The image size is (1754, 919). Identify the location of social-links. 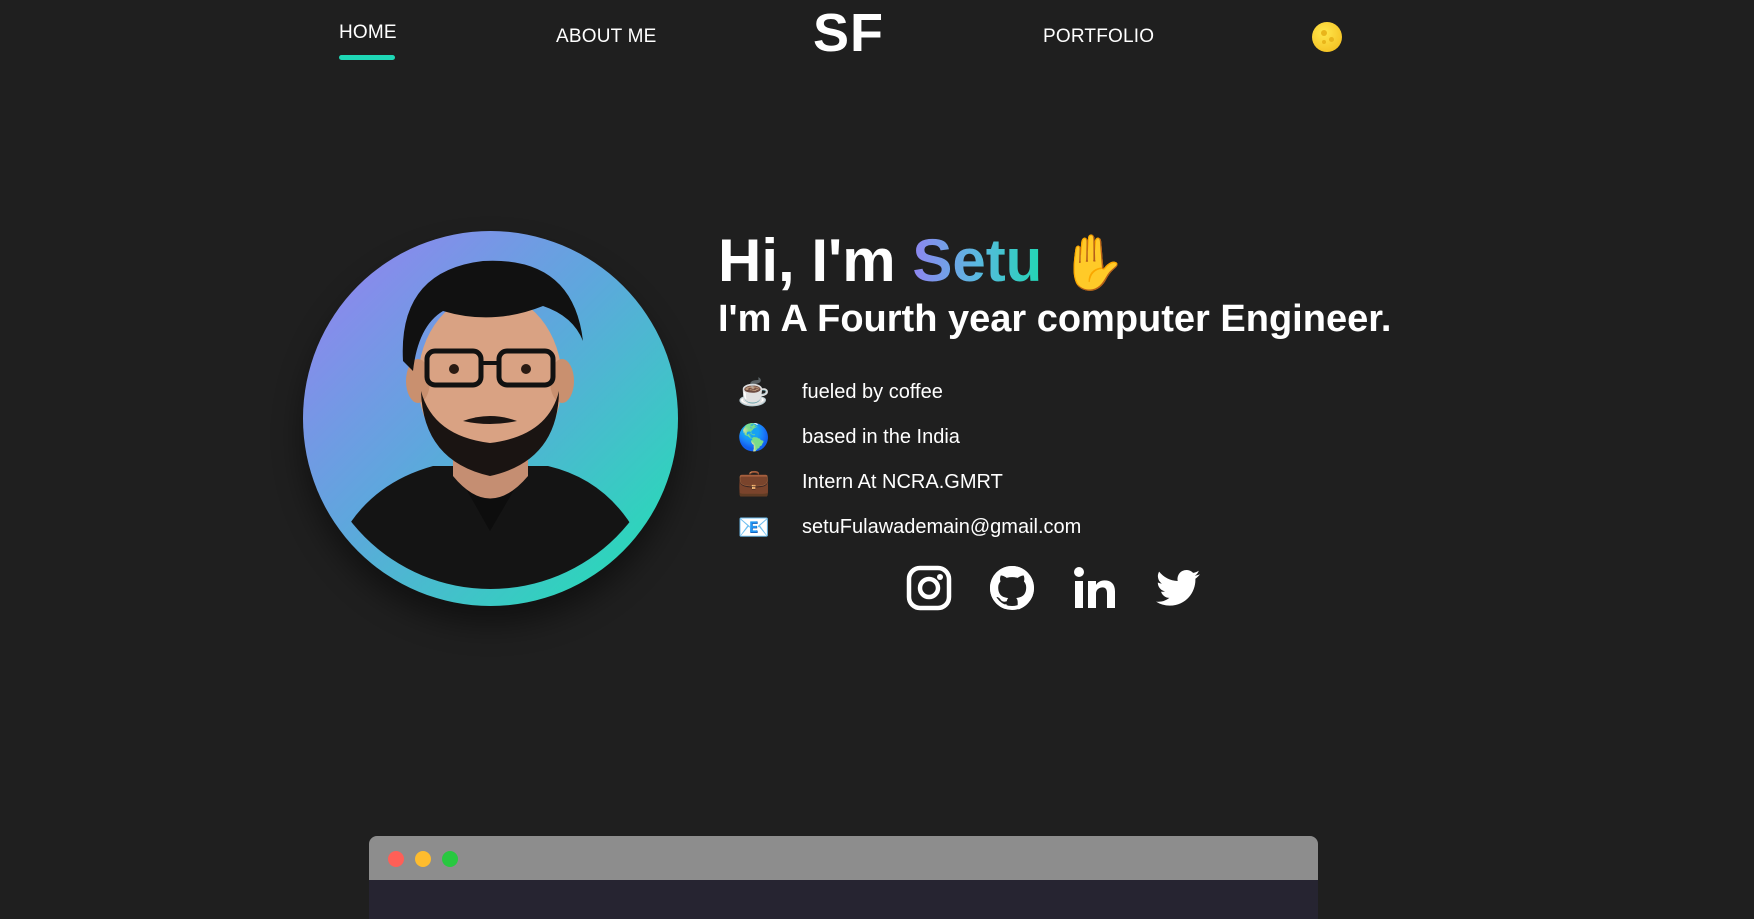
(1071, 588).